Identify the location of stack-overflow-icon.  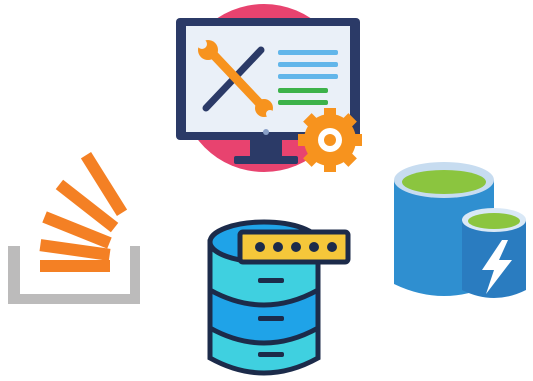
(74, 226).